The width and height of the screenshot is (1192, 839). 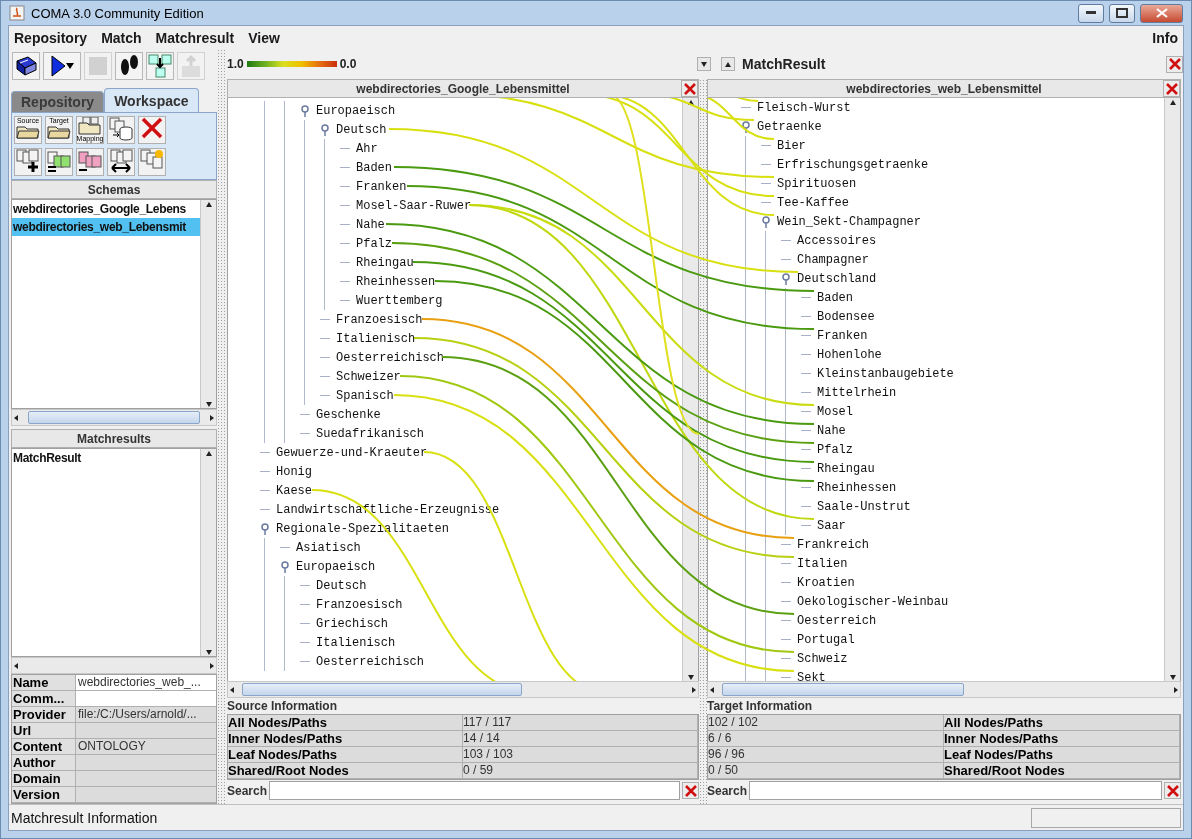 What do you see at coordinates (831, 525) in the screenshot?
I see `tree-node: Saar` at bounding box center [831, 525].